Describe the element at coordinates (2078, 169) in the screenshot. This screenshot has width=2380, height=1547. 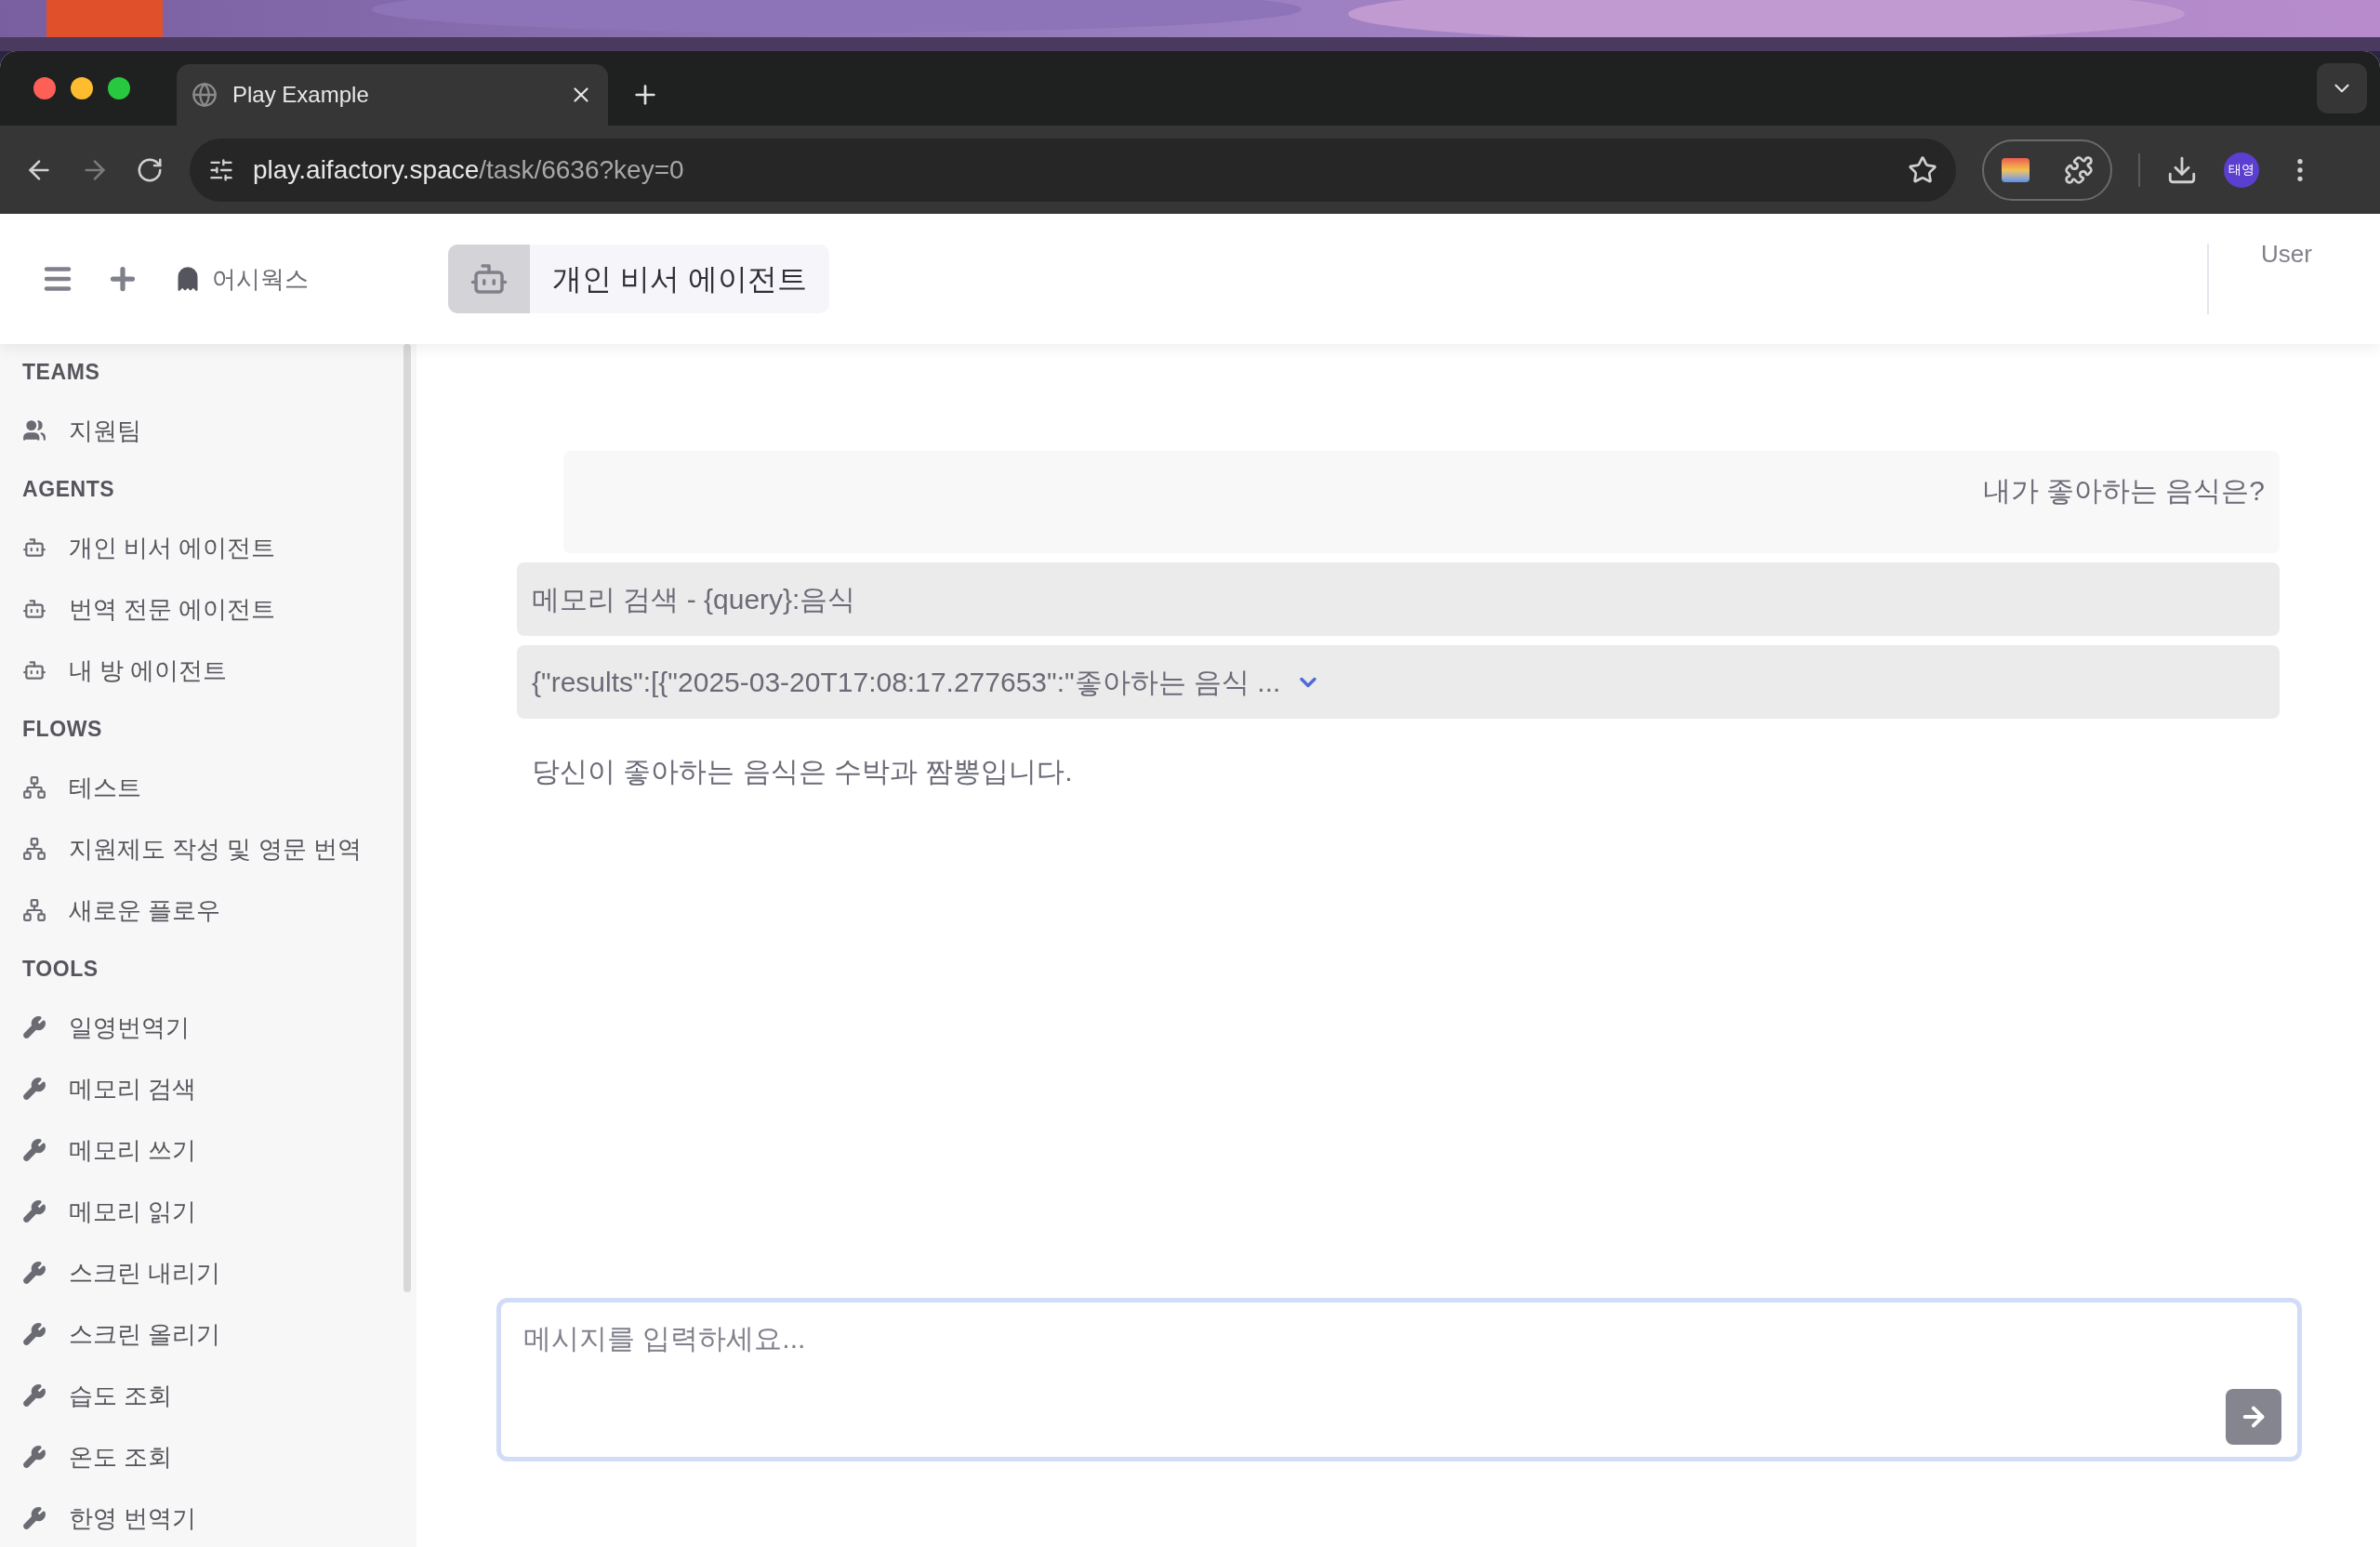
I see `puzzle-icon` at that location.